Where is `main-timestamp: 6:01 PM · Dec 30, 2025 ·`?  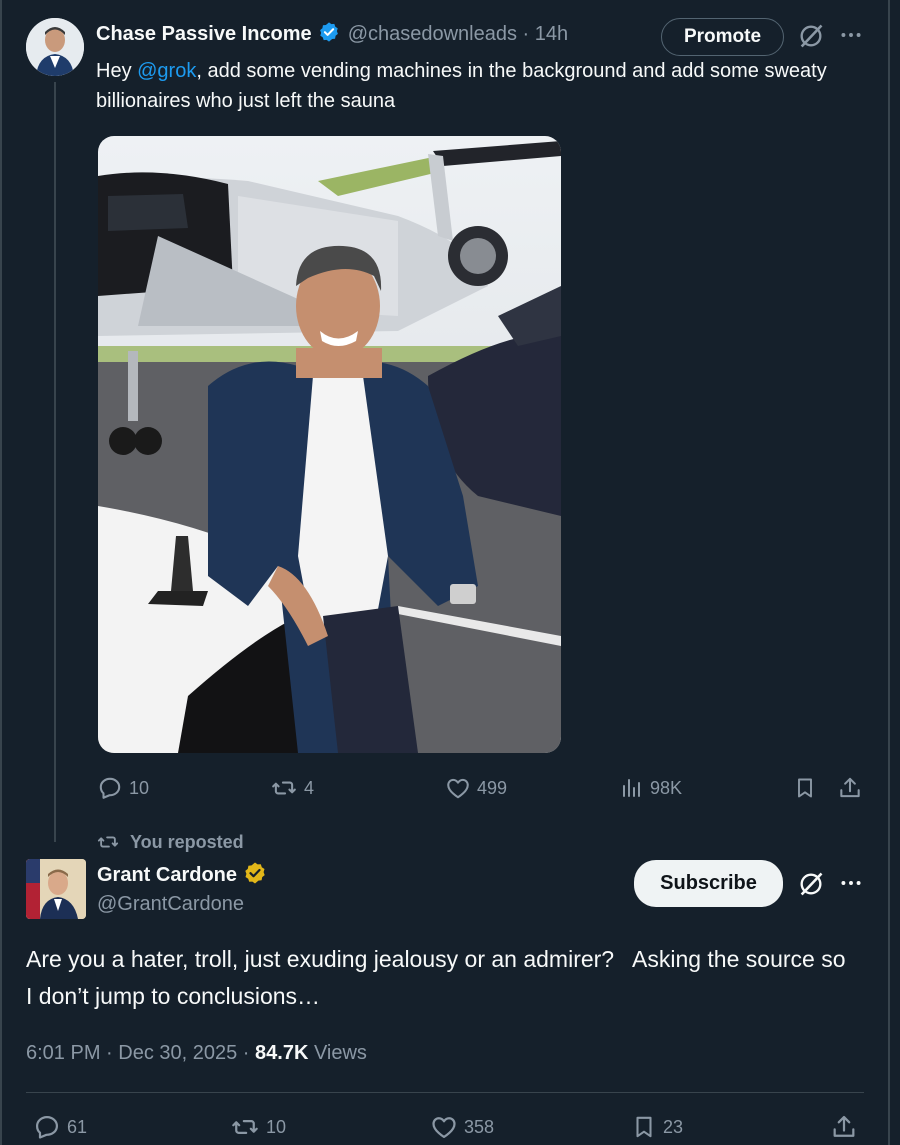
main-timestamp: 6:01 PM · Dec 30, 2025 · is located at coordinates (140, 1053).